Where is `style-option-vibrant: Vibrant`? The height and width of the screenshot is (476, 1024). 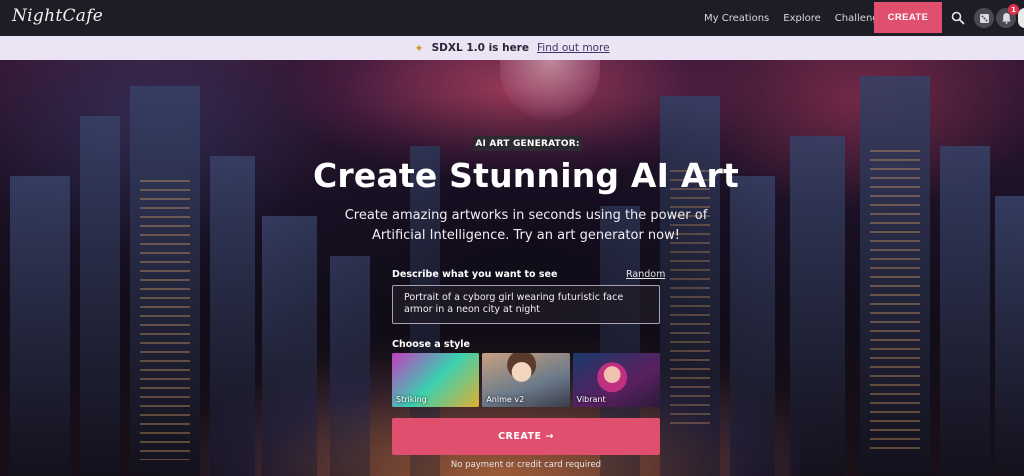
style-option-vibrant: Vibrant is located at coordinates (616, 380).